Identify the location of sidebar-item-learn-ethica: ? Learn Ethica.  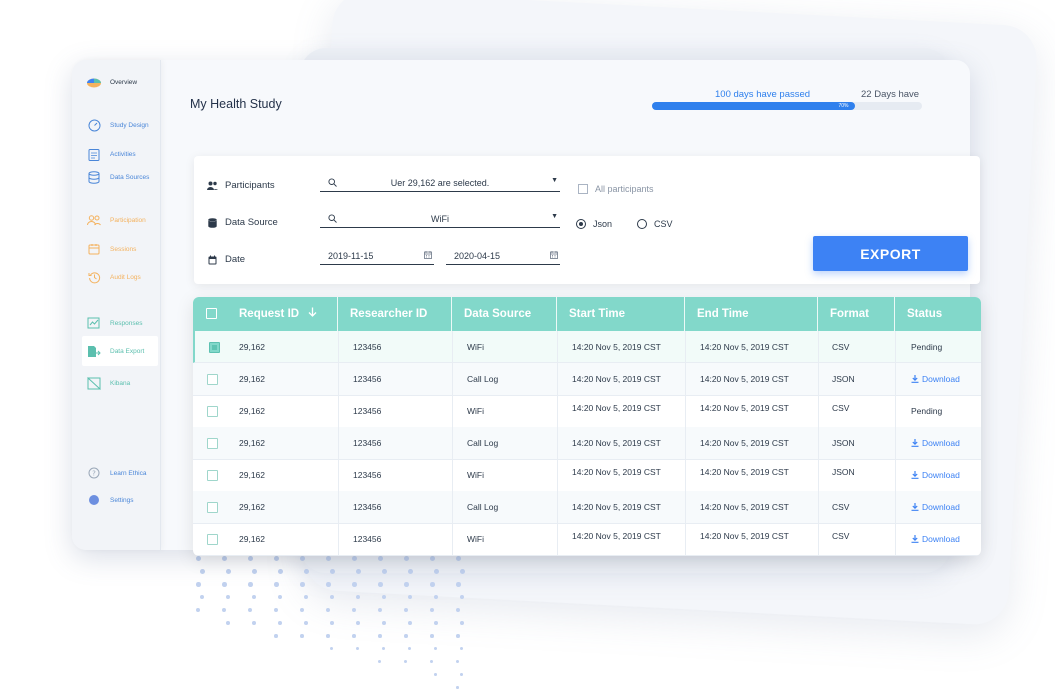
(120, 473).